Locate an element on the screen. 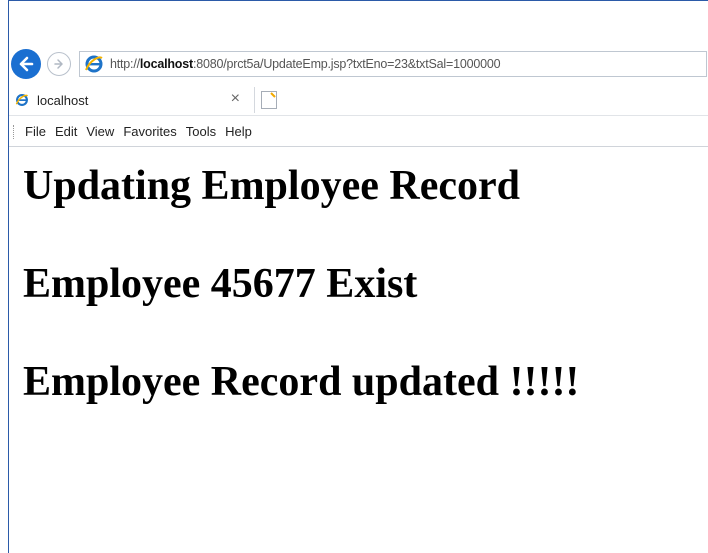  forward-arrow-icon is located at coordinates (58, 64).